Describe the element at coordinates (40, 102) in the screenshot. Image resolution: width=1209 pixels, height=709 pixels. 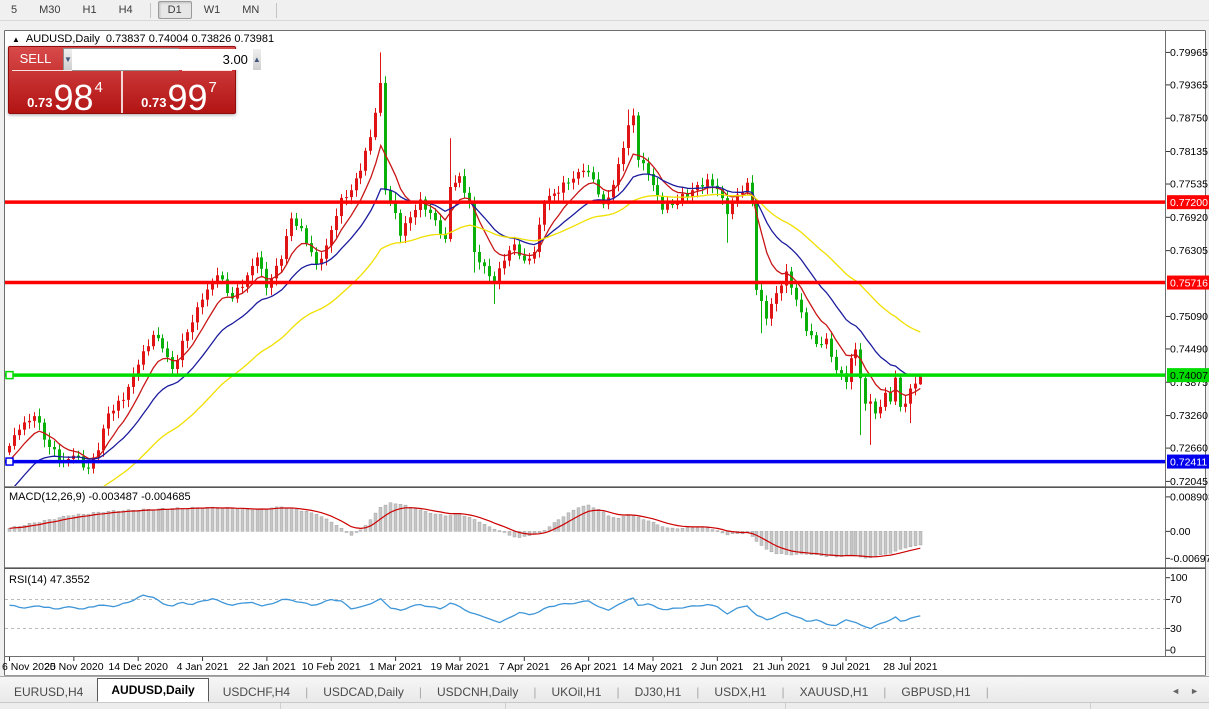
I see `sell-price-prefix: 0.73` at that location.